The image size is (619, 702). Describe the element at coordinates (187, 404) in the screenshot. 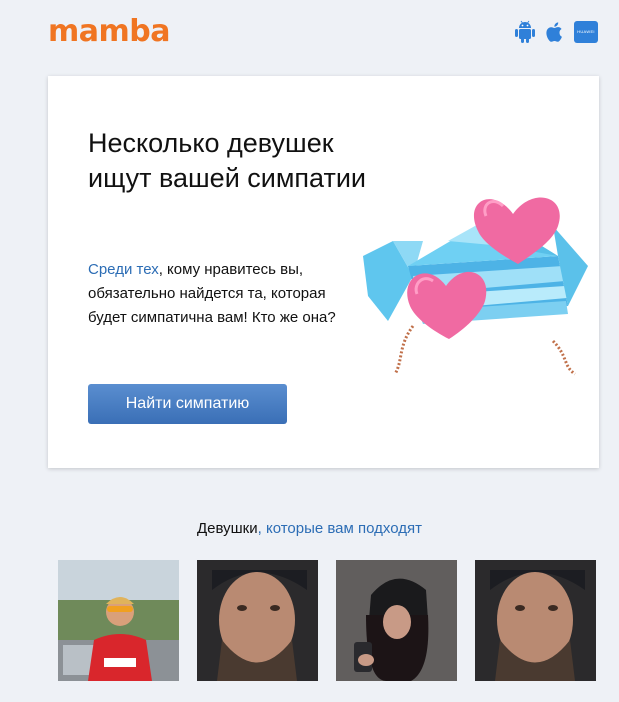

I see `find-match-button: Найти симпатию` at that location.